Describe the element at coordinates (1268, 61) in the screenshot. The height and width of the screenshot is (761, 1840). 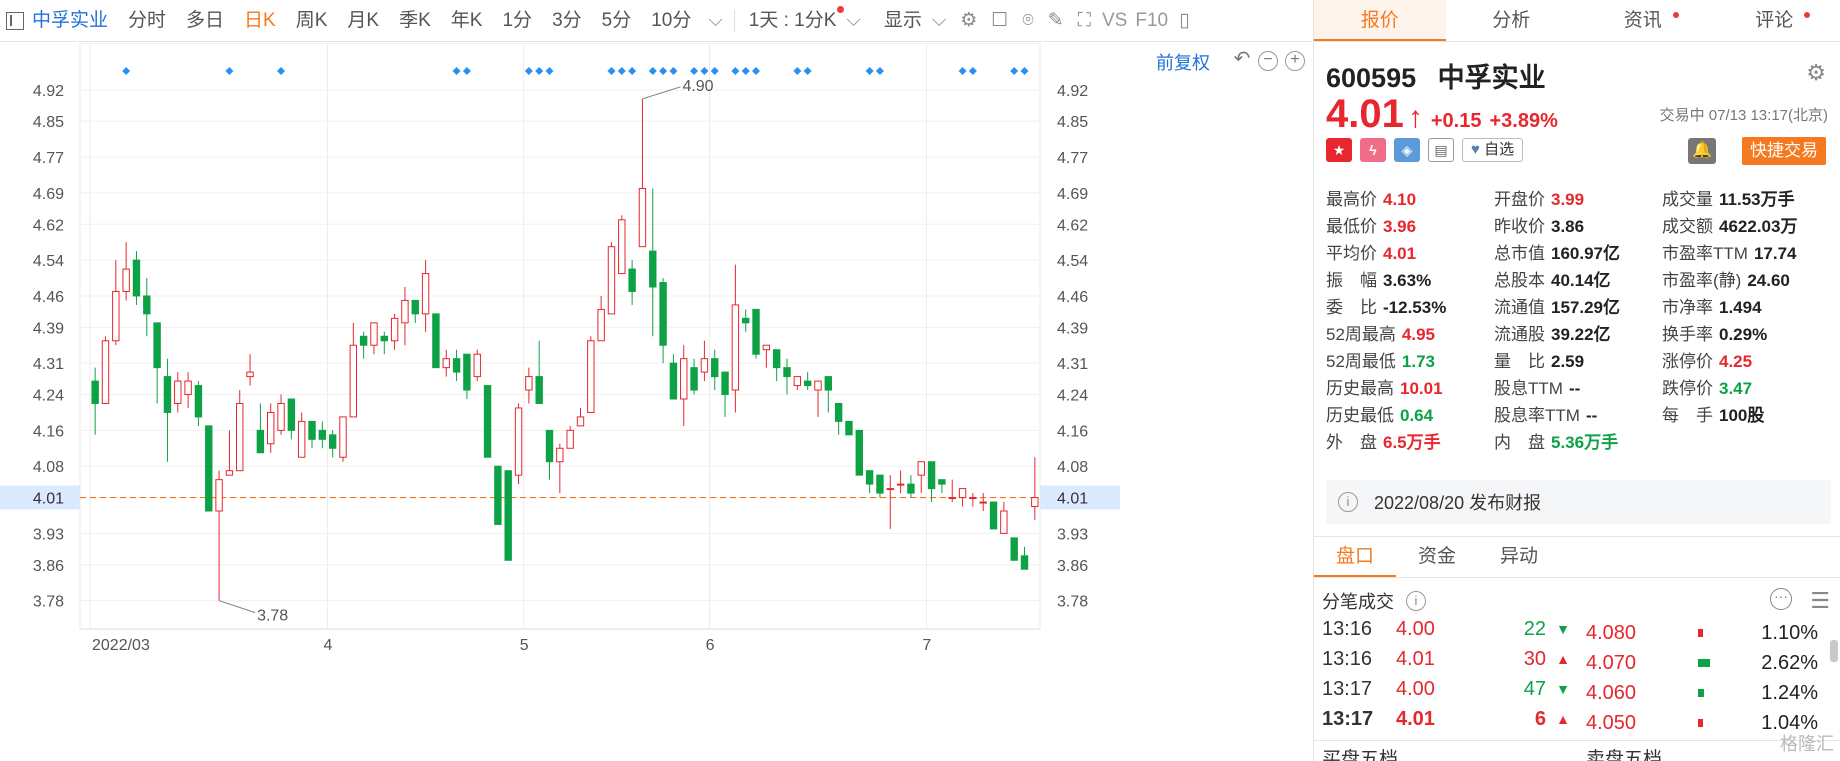
I see `zoom-out-icon: −` at that location.